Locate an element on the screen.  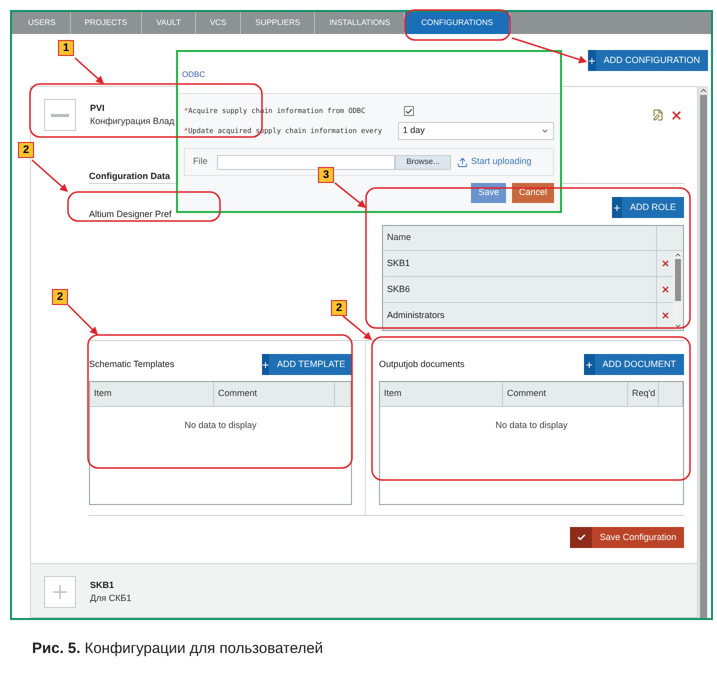
save-configuration-button: Save Configuration is located at coordinates (627, 537).